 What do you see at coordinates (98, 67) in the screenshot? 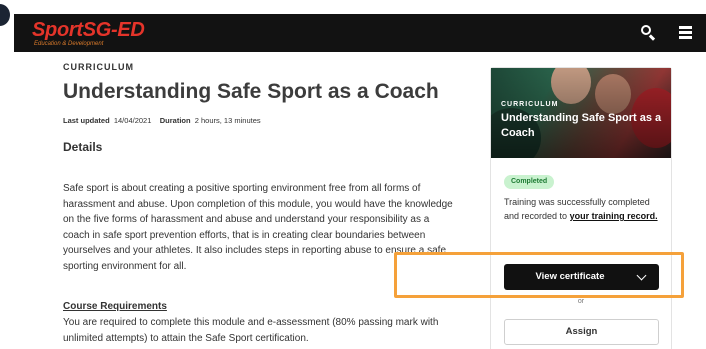
I see `curriculum-eyebrow: CURRICULUM` at bounding box center [98, 67].